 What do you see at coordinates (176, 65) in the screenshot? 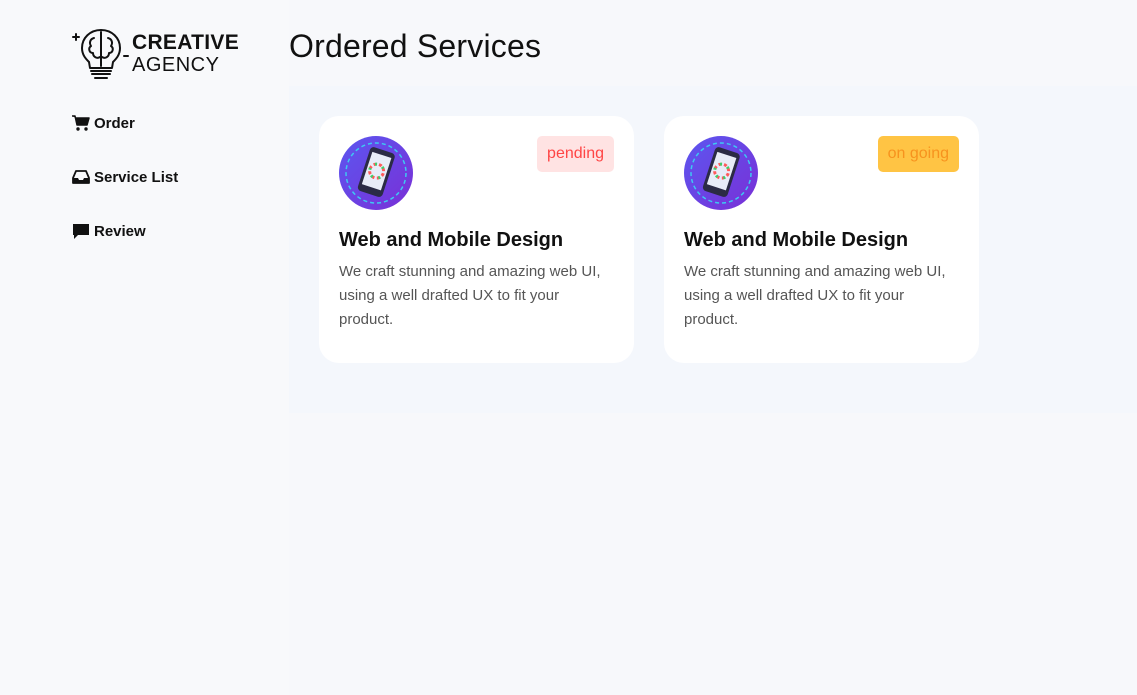
I see `brand-subtitle: AGENCY` at bounding box center [176, 65].